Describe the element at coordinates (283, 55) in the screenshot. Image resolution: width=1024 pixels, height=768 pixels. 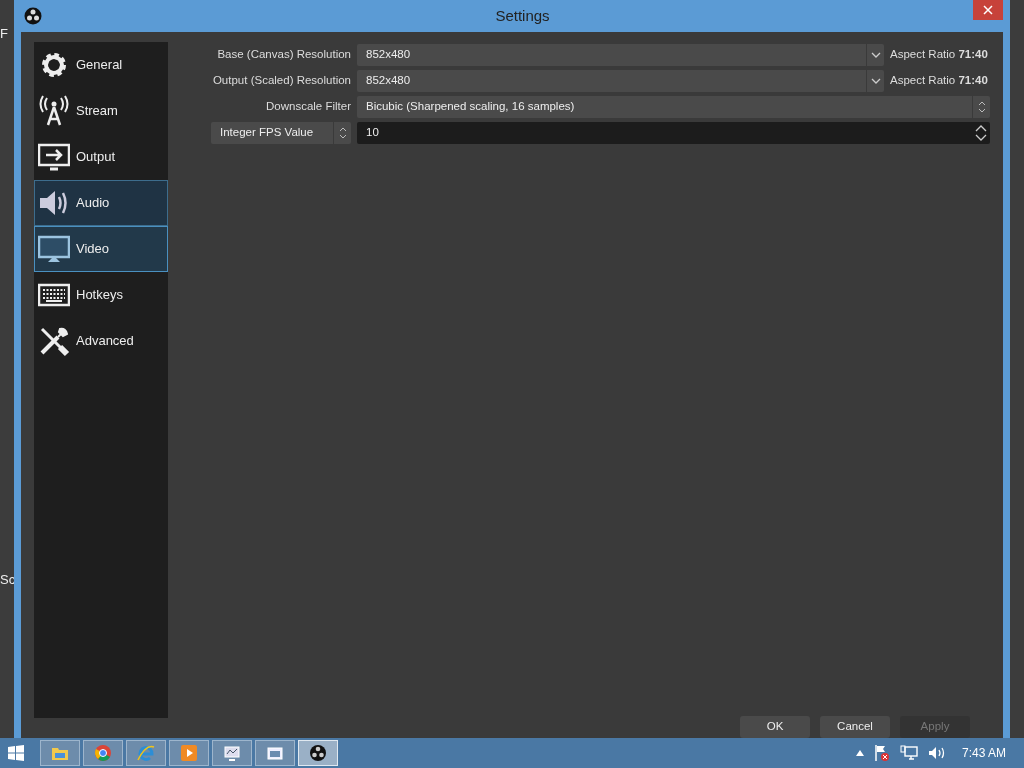
I see `field-label: Base (Canvas) Resolution` at that location.